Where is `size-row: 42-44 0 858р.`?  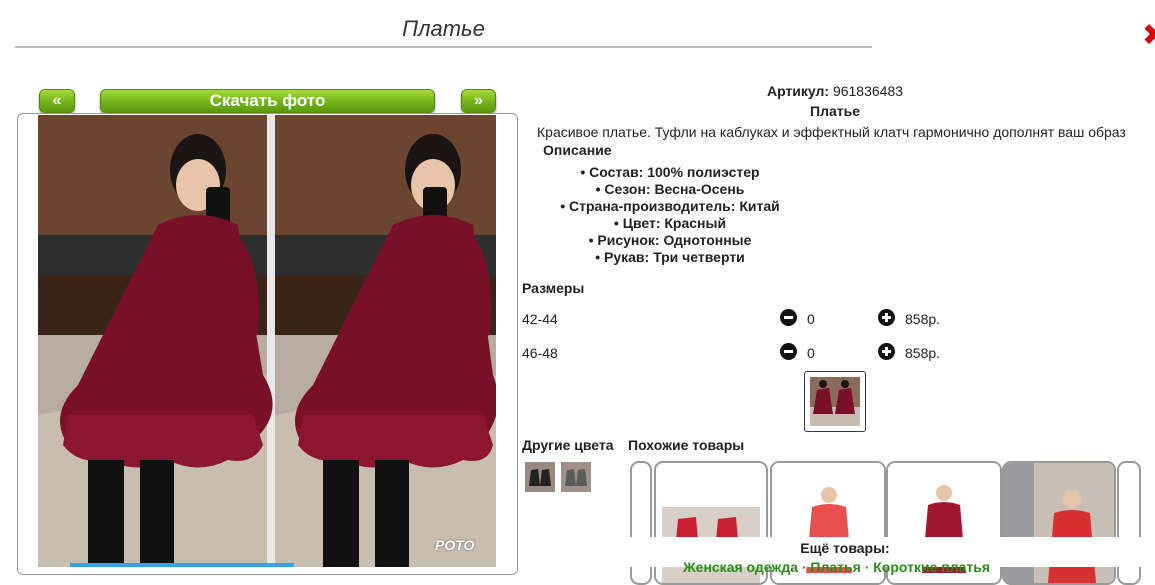
size-row: 42-44 0 858р. is located at coordinates (742, 319).